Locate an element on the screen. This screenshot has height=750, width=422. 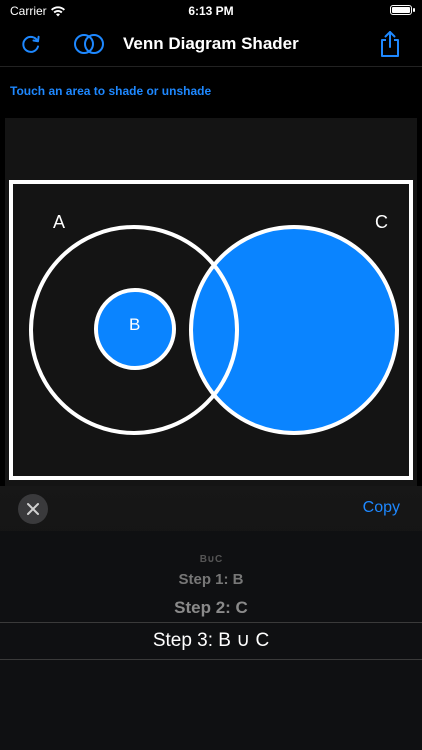
status-time: 6:13 PM is located at coordinates (211, 11).